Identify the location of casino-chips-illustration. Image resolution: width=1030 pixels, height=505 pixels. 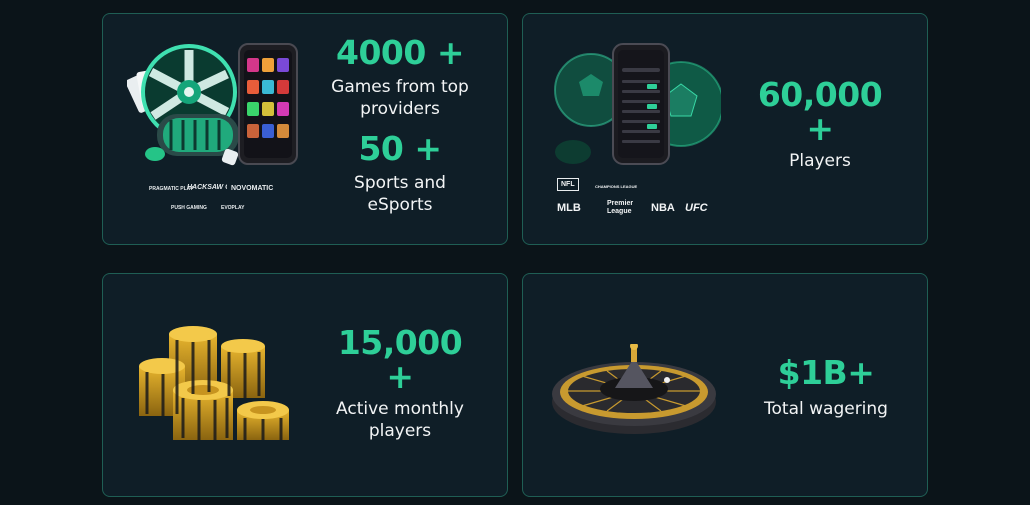
(214, 383).